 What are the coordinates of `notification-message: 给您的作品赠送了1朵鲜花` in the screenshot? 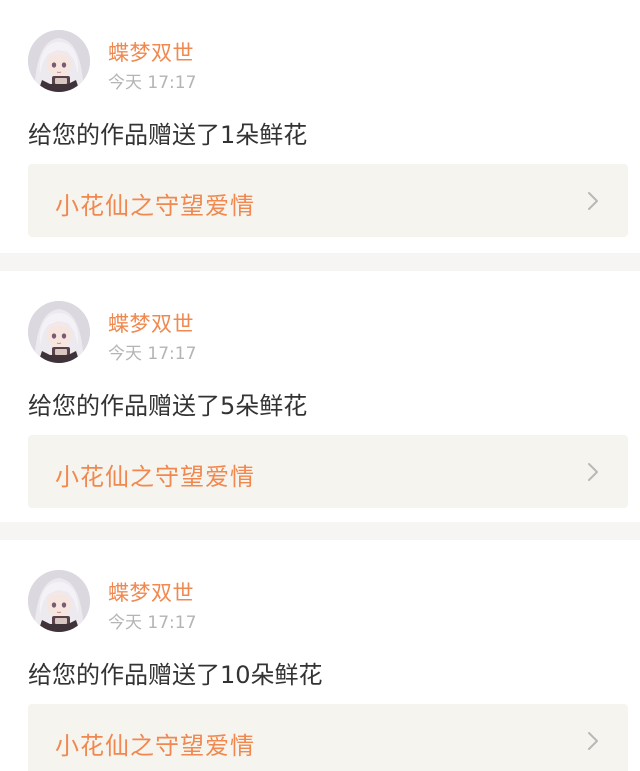 It's located at (168, 135).